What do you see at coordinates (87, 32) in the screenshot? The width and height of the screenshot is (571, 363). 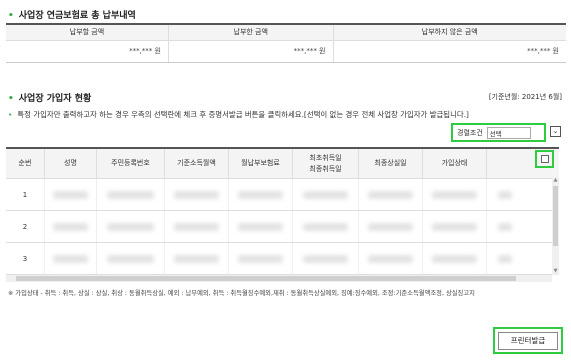 I see `summary-header-due: 납부할 금액` at bounding box center [87, 32].